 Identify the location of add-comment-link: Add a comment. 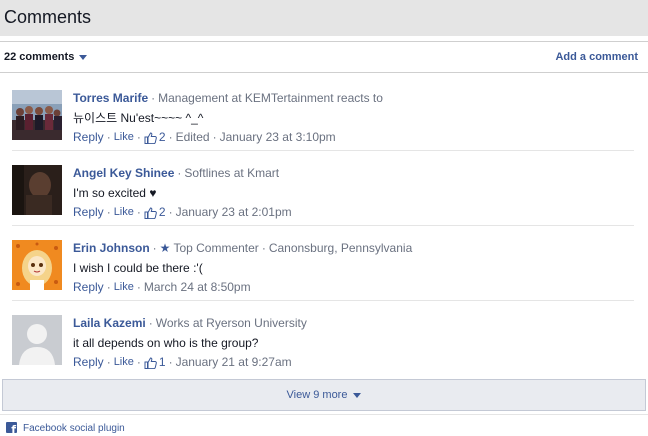
(596, 57).